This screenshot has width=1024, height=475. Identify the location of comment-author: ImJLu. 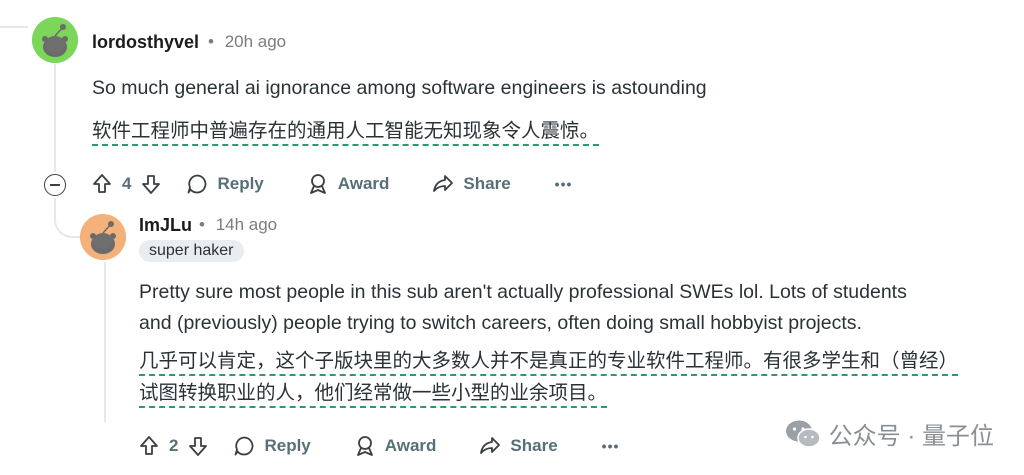
(165, 225).